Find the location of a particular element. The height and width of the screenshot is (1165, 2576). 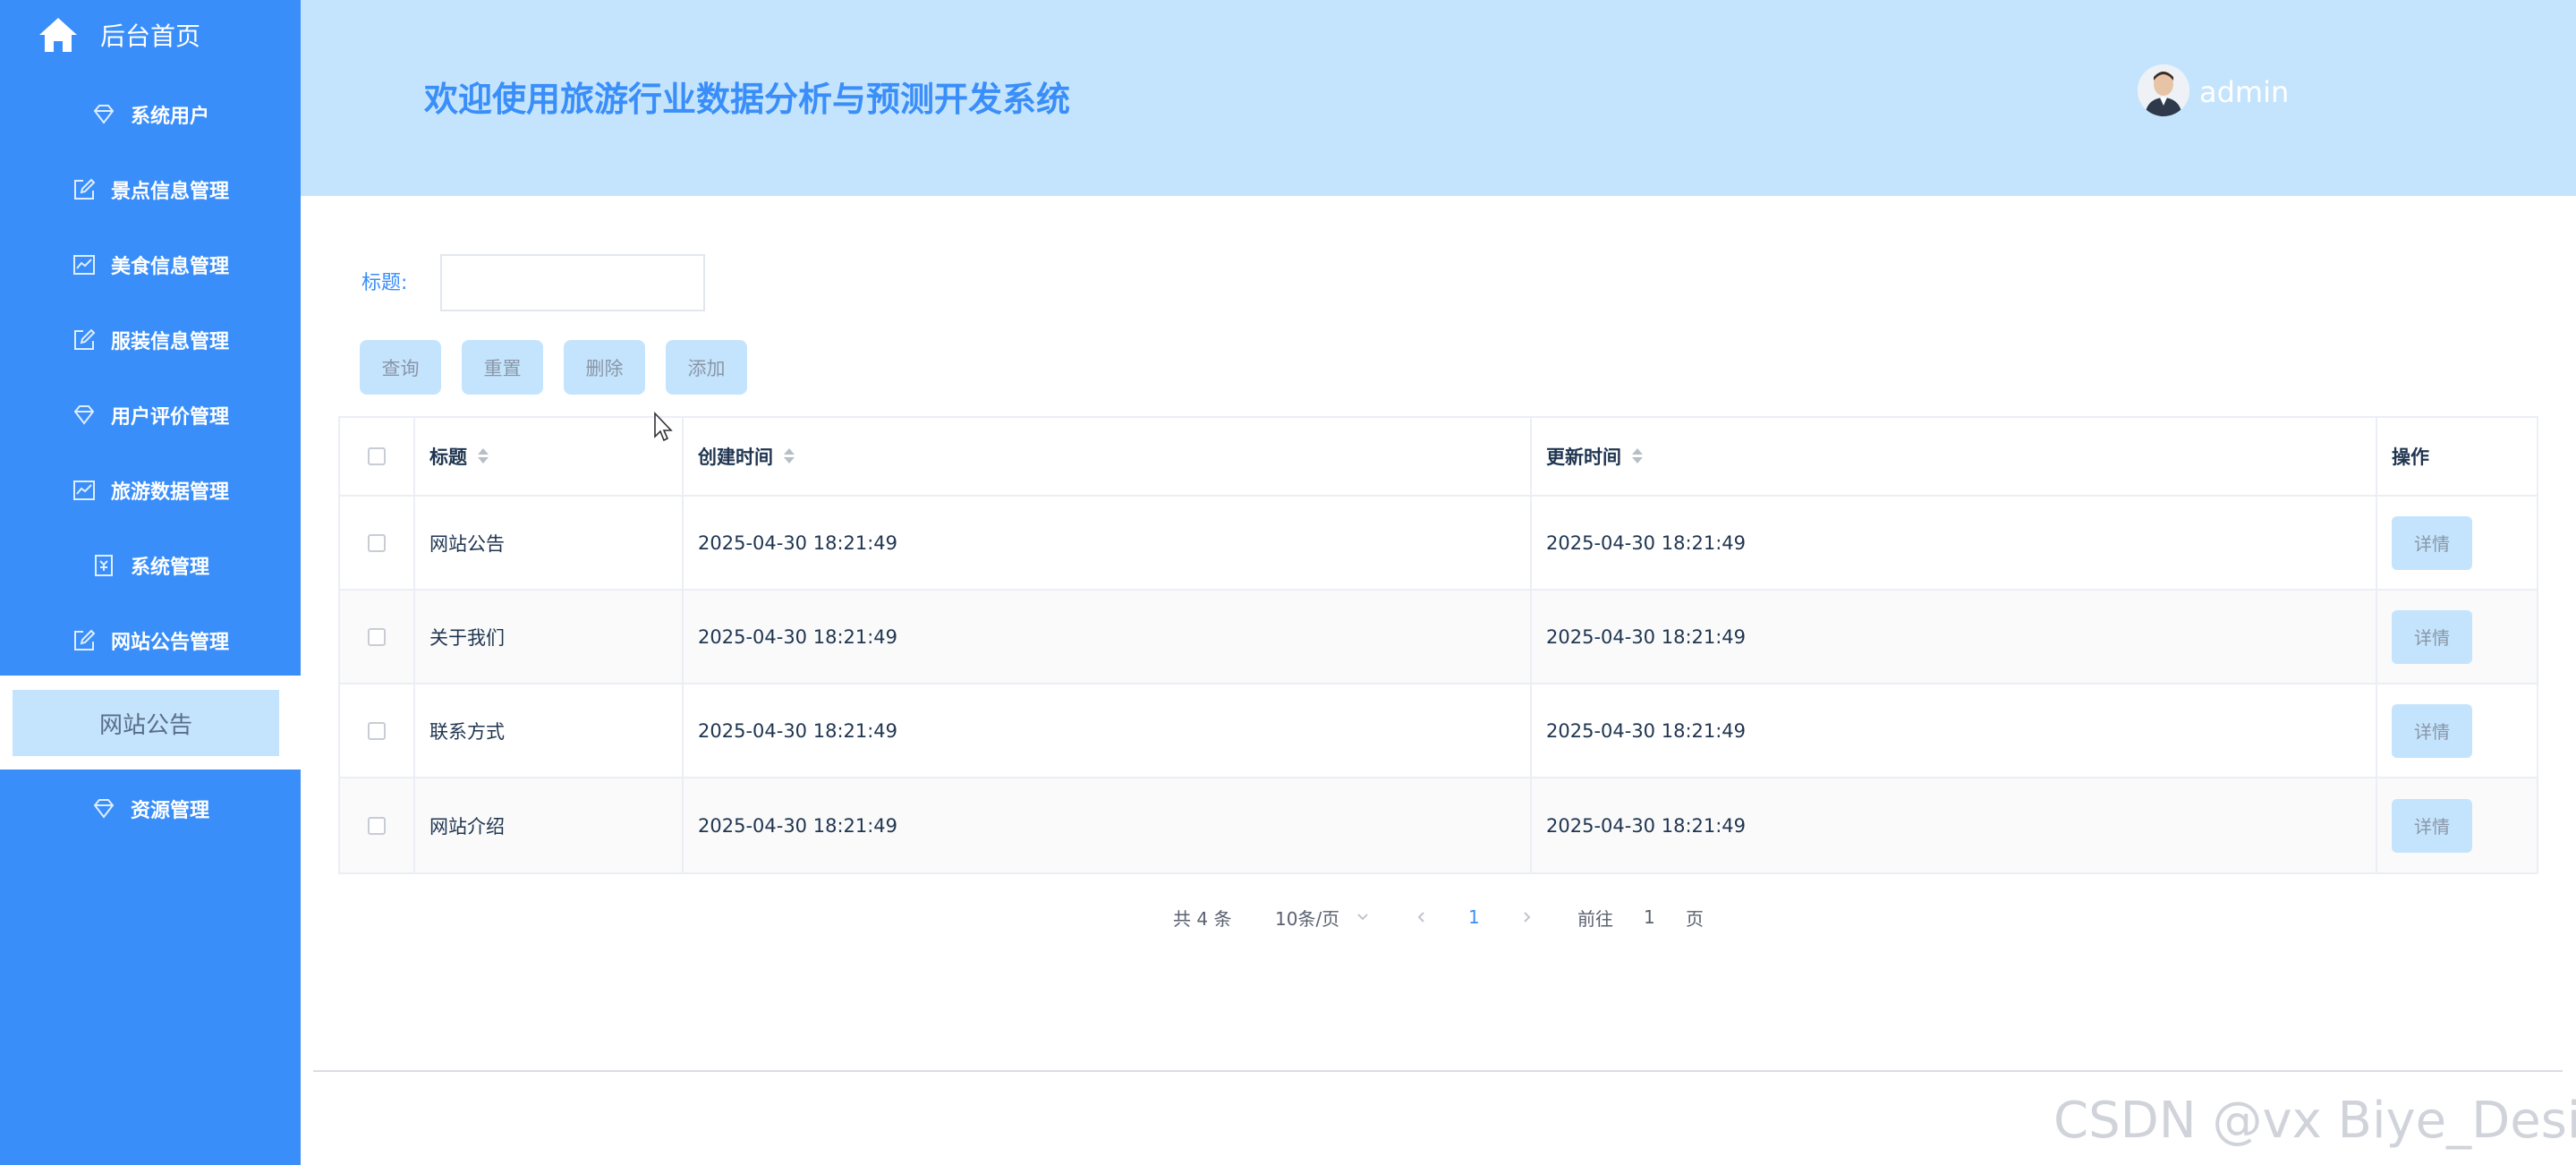

sidebar-subitem-announcement: 网站公告 is located at coordinates (146, 723).